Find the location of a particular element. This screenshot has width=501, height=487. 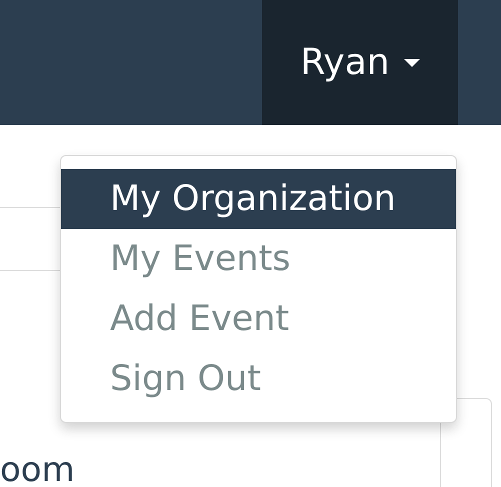

menu-item: My Events is located at coordinates (258, 259).